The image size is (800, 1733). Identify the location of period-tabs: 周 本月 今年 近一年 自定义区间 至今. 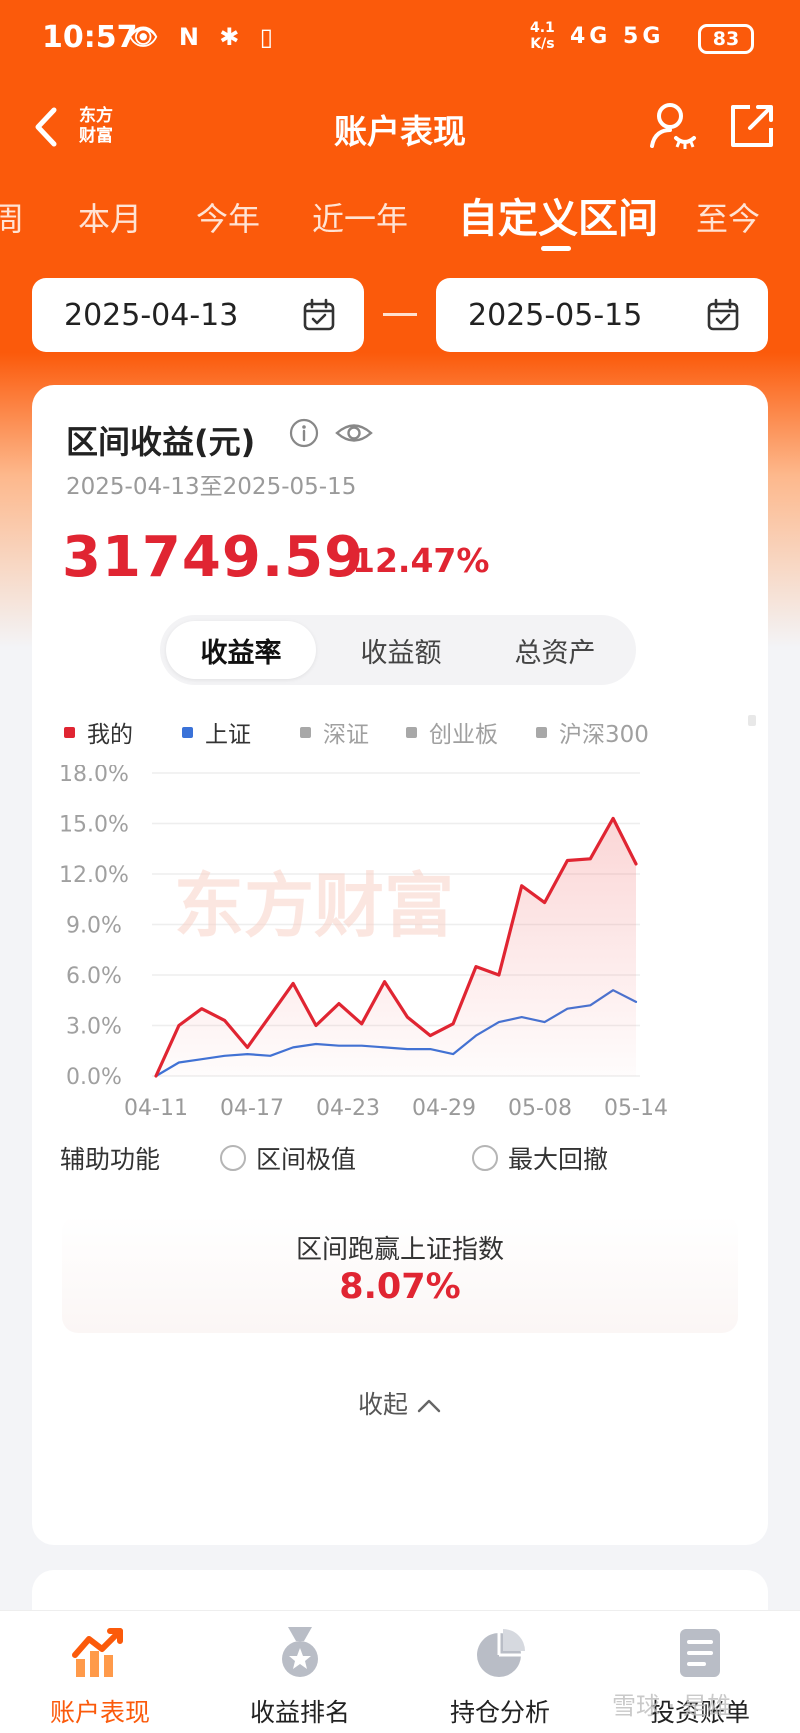
(400, 221).